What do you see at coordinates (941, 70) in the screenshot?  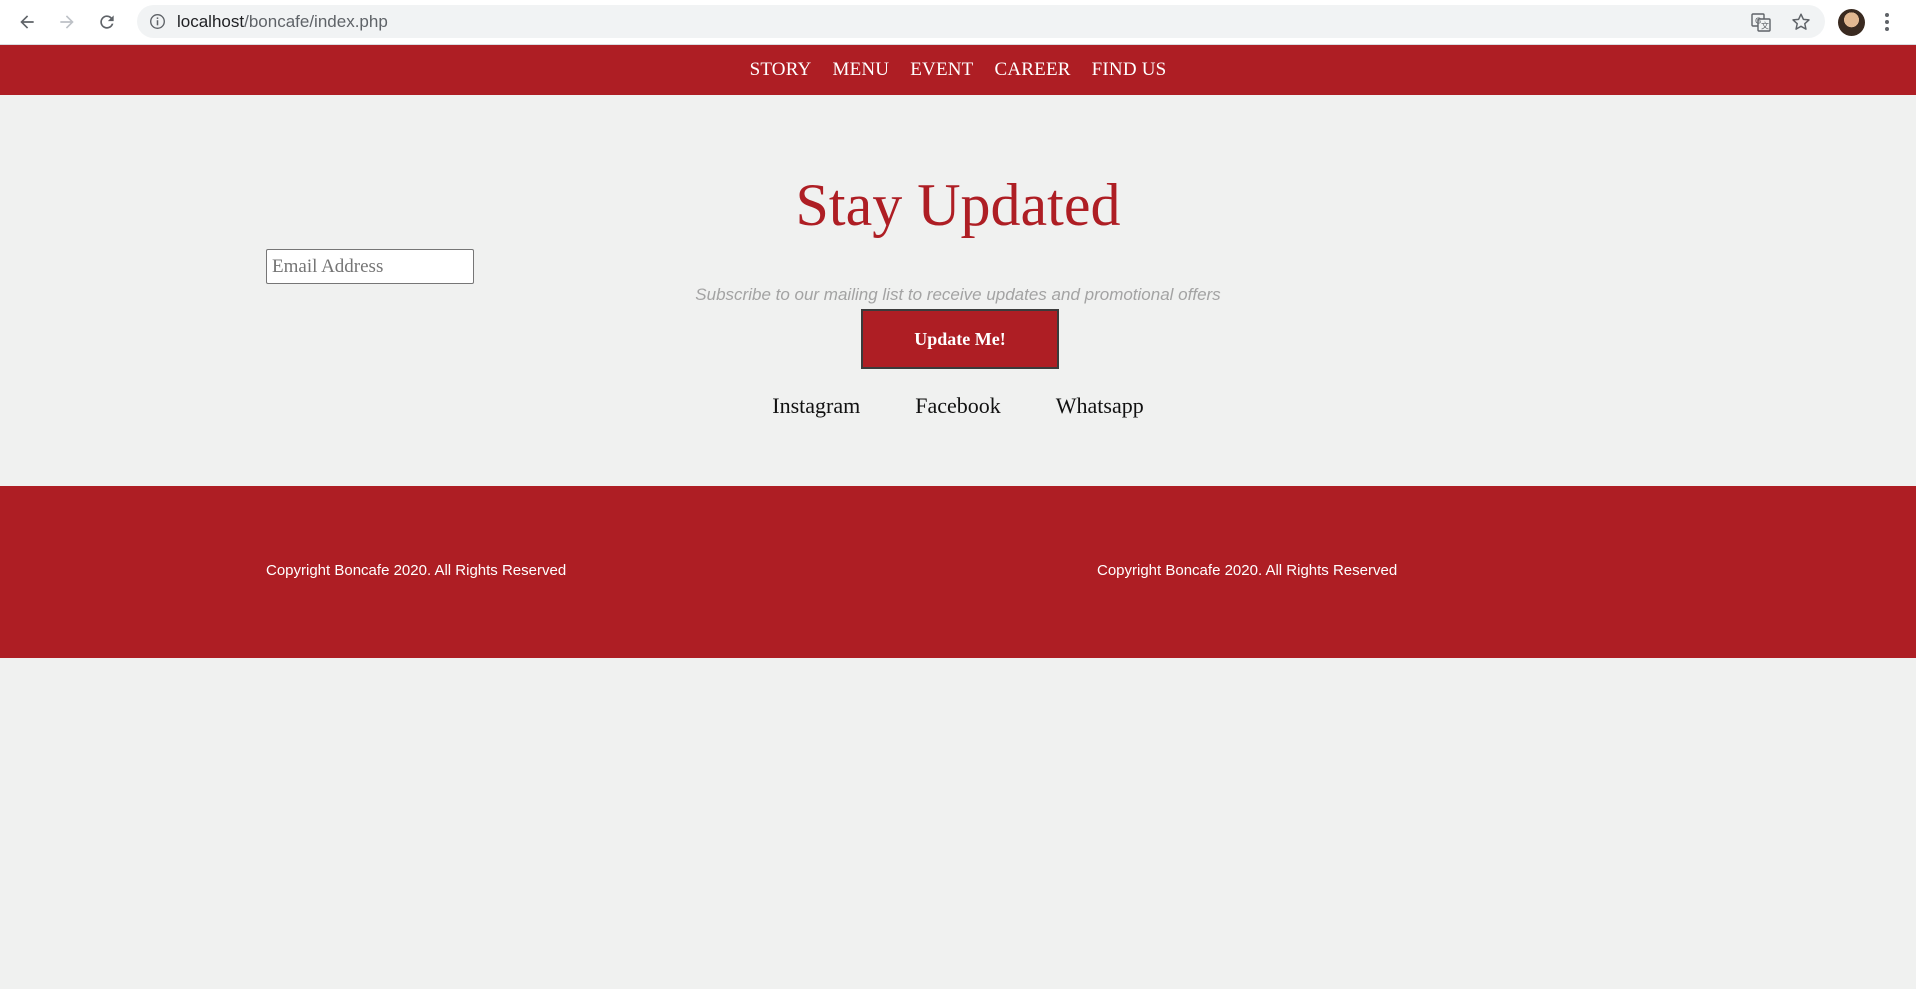 I see `nav-event: EVENT` at bounding box center [941, 70].